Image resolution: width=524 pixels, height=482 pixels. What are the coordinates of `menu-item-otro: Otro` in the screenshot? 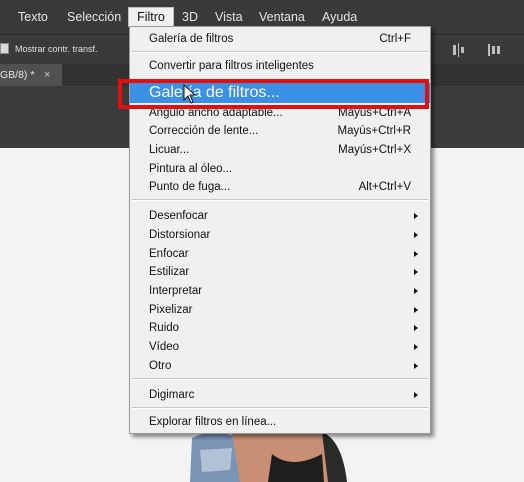 It's located at (280, 366).